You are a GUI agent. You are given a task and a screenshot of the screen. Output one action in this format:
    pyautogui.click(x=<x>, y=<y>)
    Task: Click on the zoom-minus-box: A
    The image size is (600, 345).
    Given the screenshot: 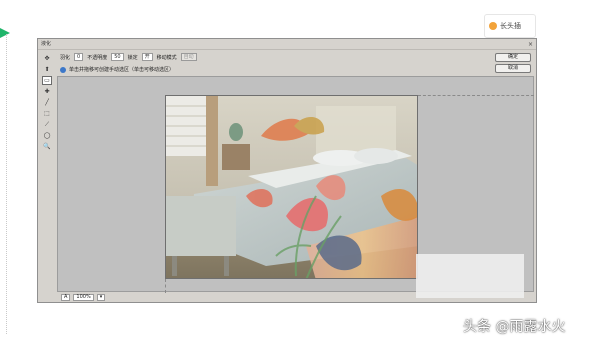 What is the action you would take?
    pyautogui.click(x=66, y=297)
    